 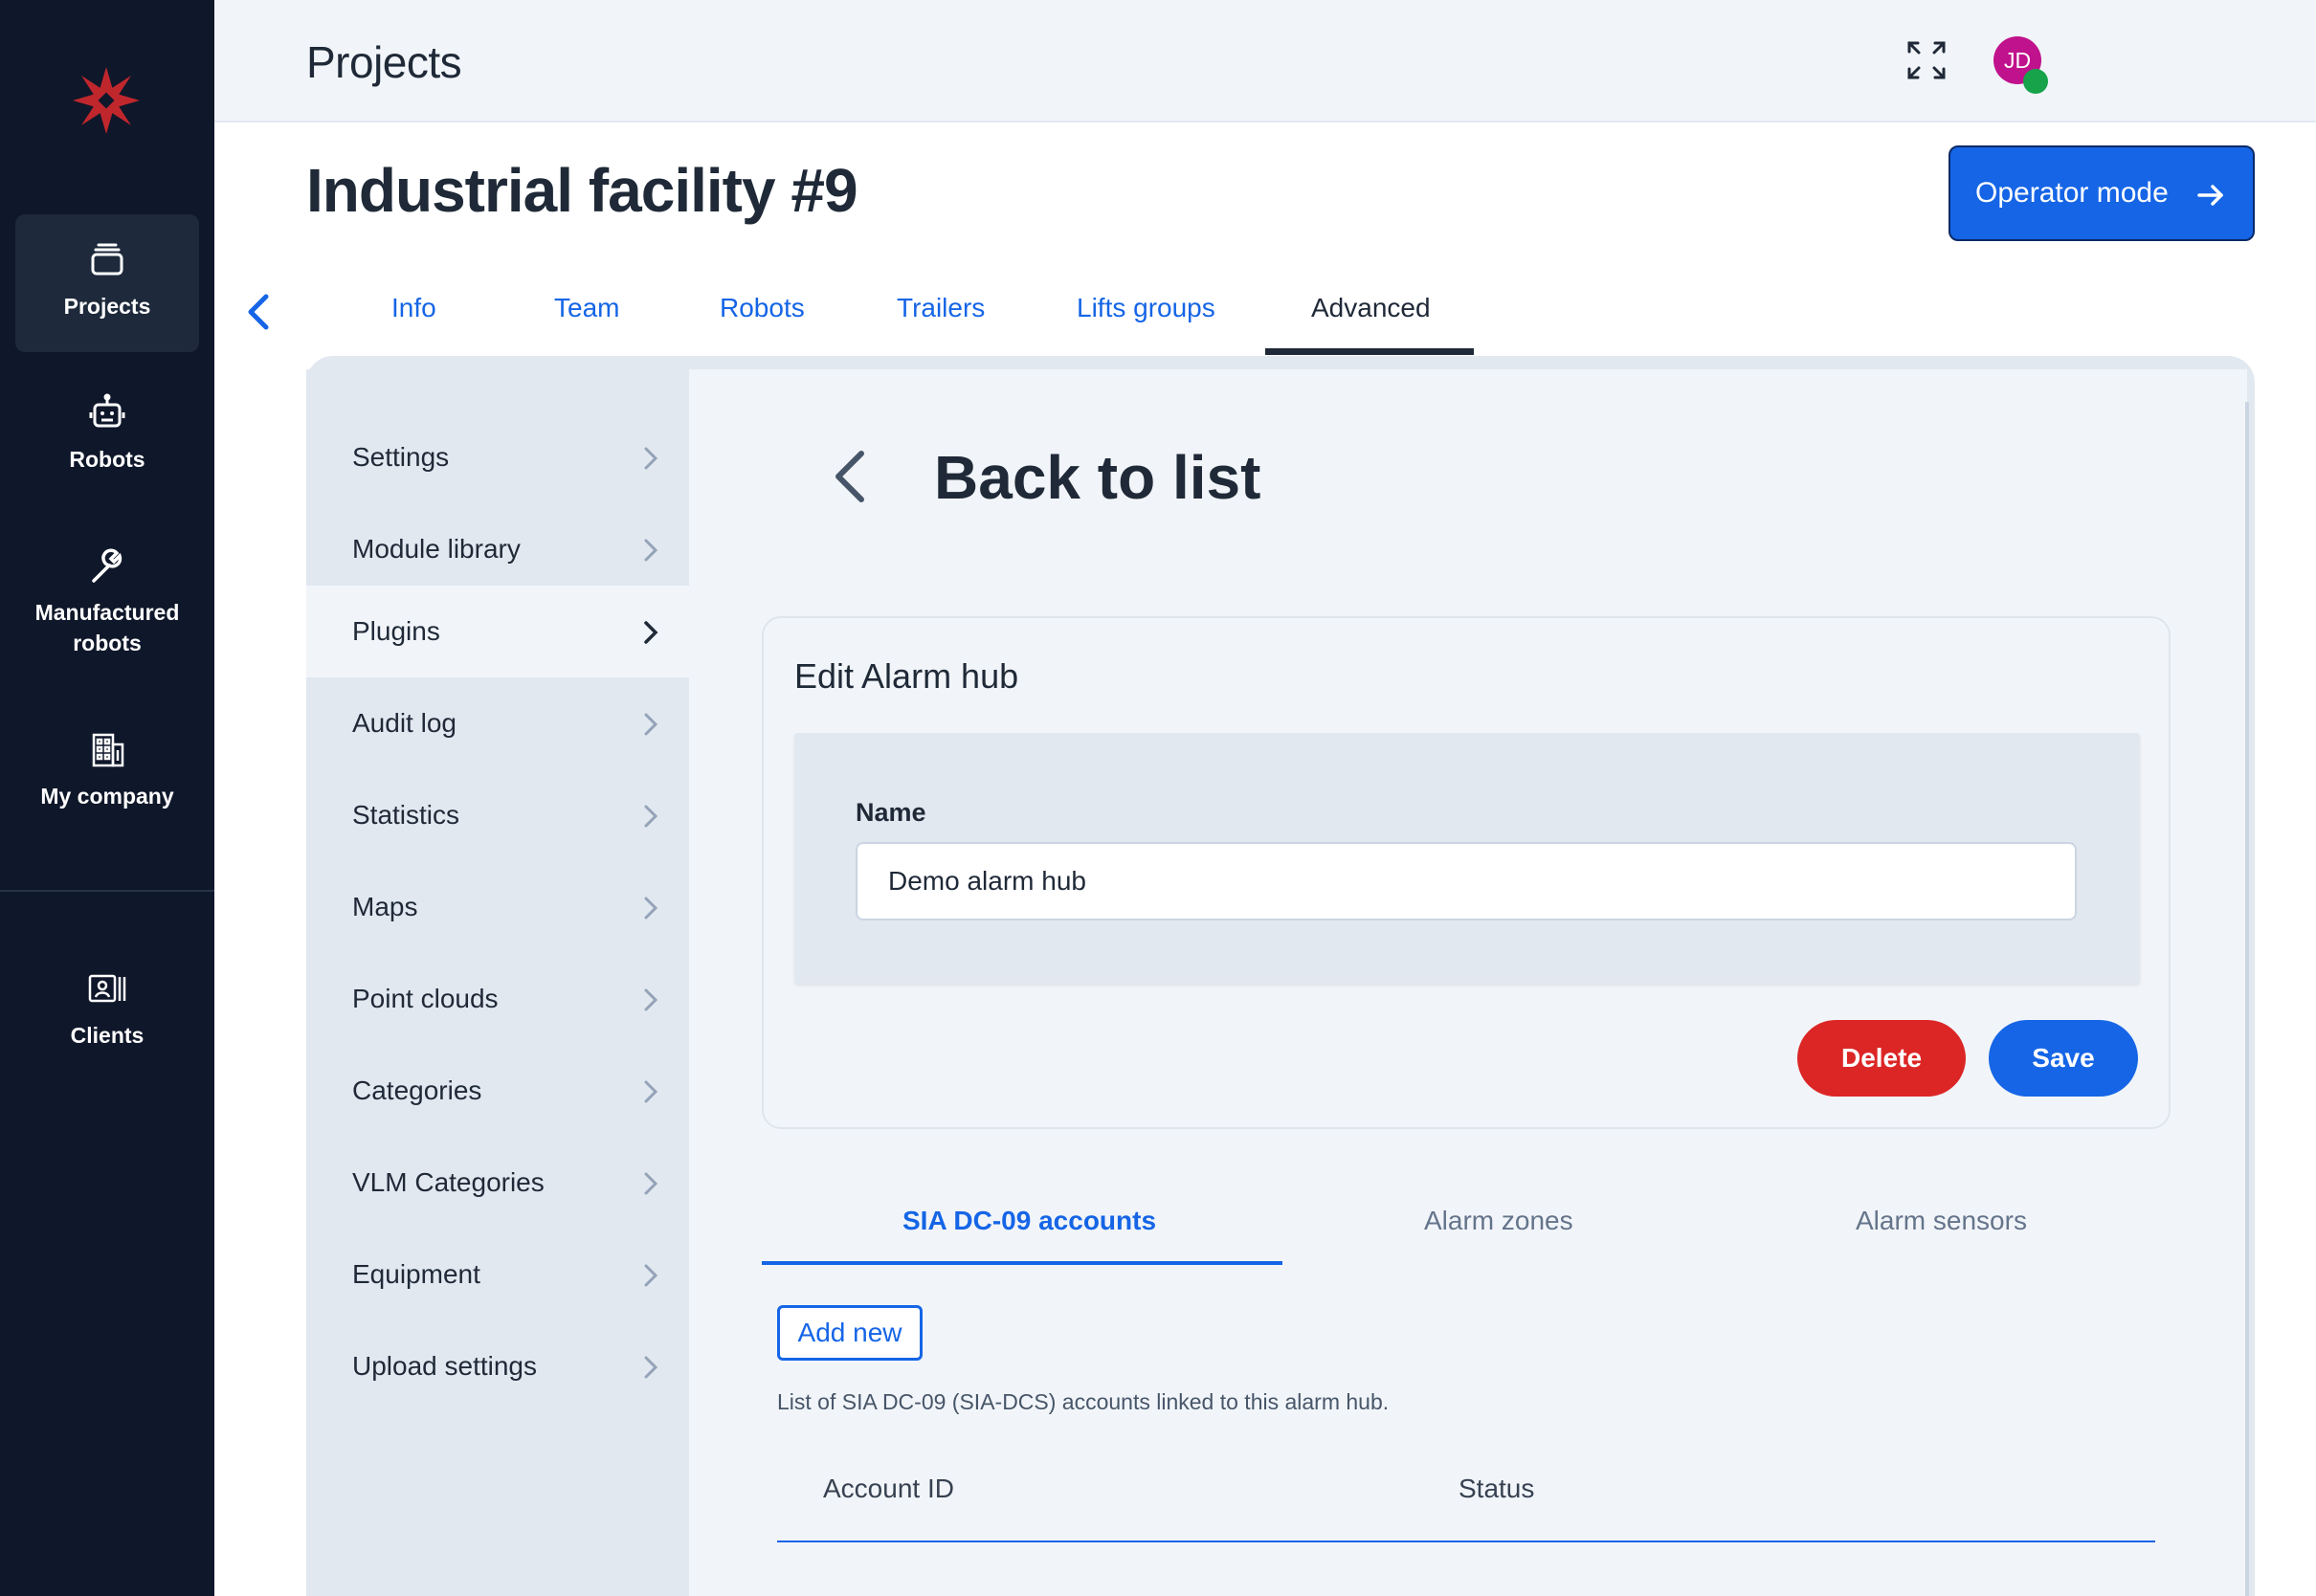 I want to click on sidebar-item-label: Projects, so click(x=107, y=307).